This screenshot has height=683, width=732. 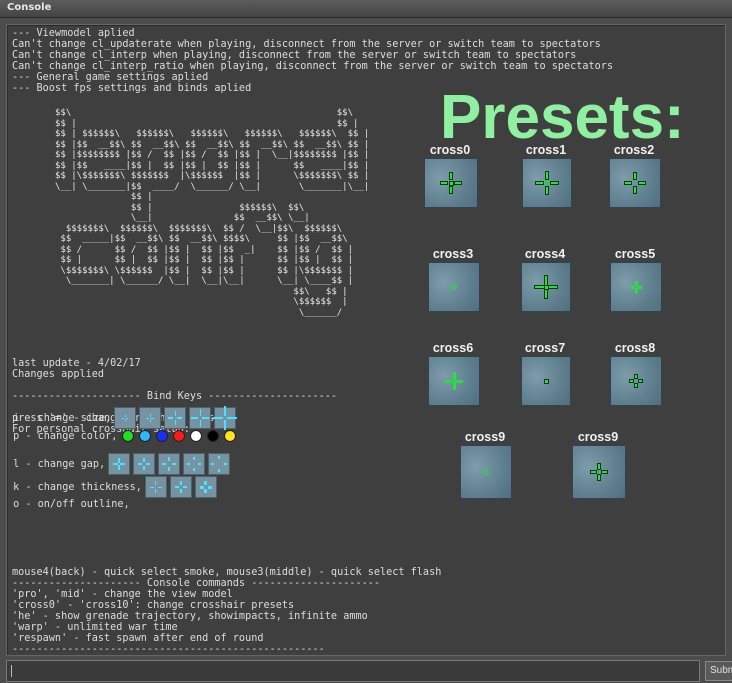 I want to click on preset-label: cross6, so click(x=453, y=348).